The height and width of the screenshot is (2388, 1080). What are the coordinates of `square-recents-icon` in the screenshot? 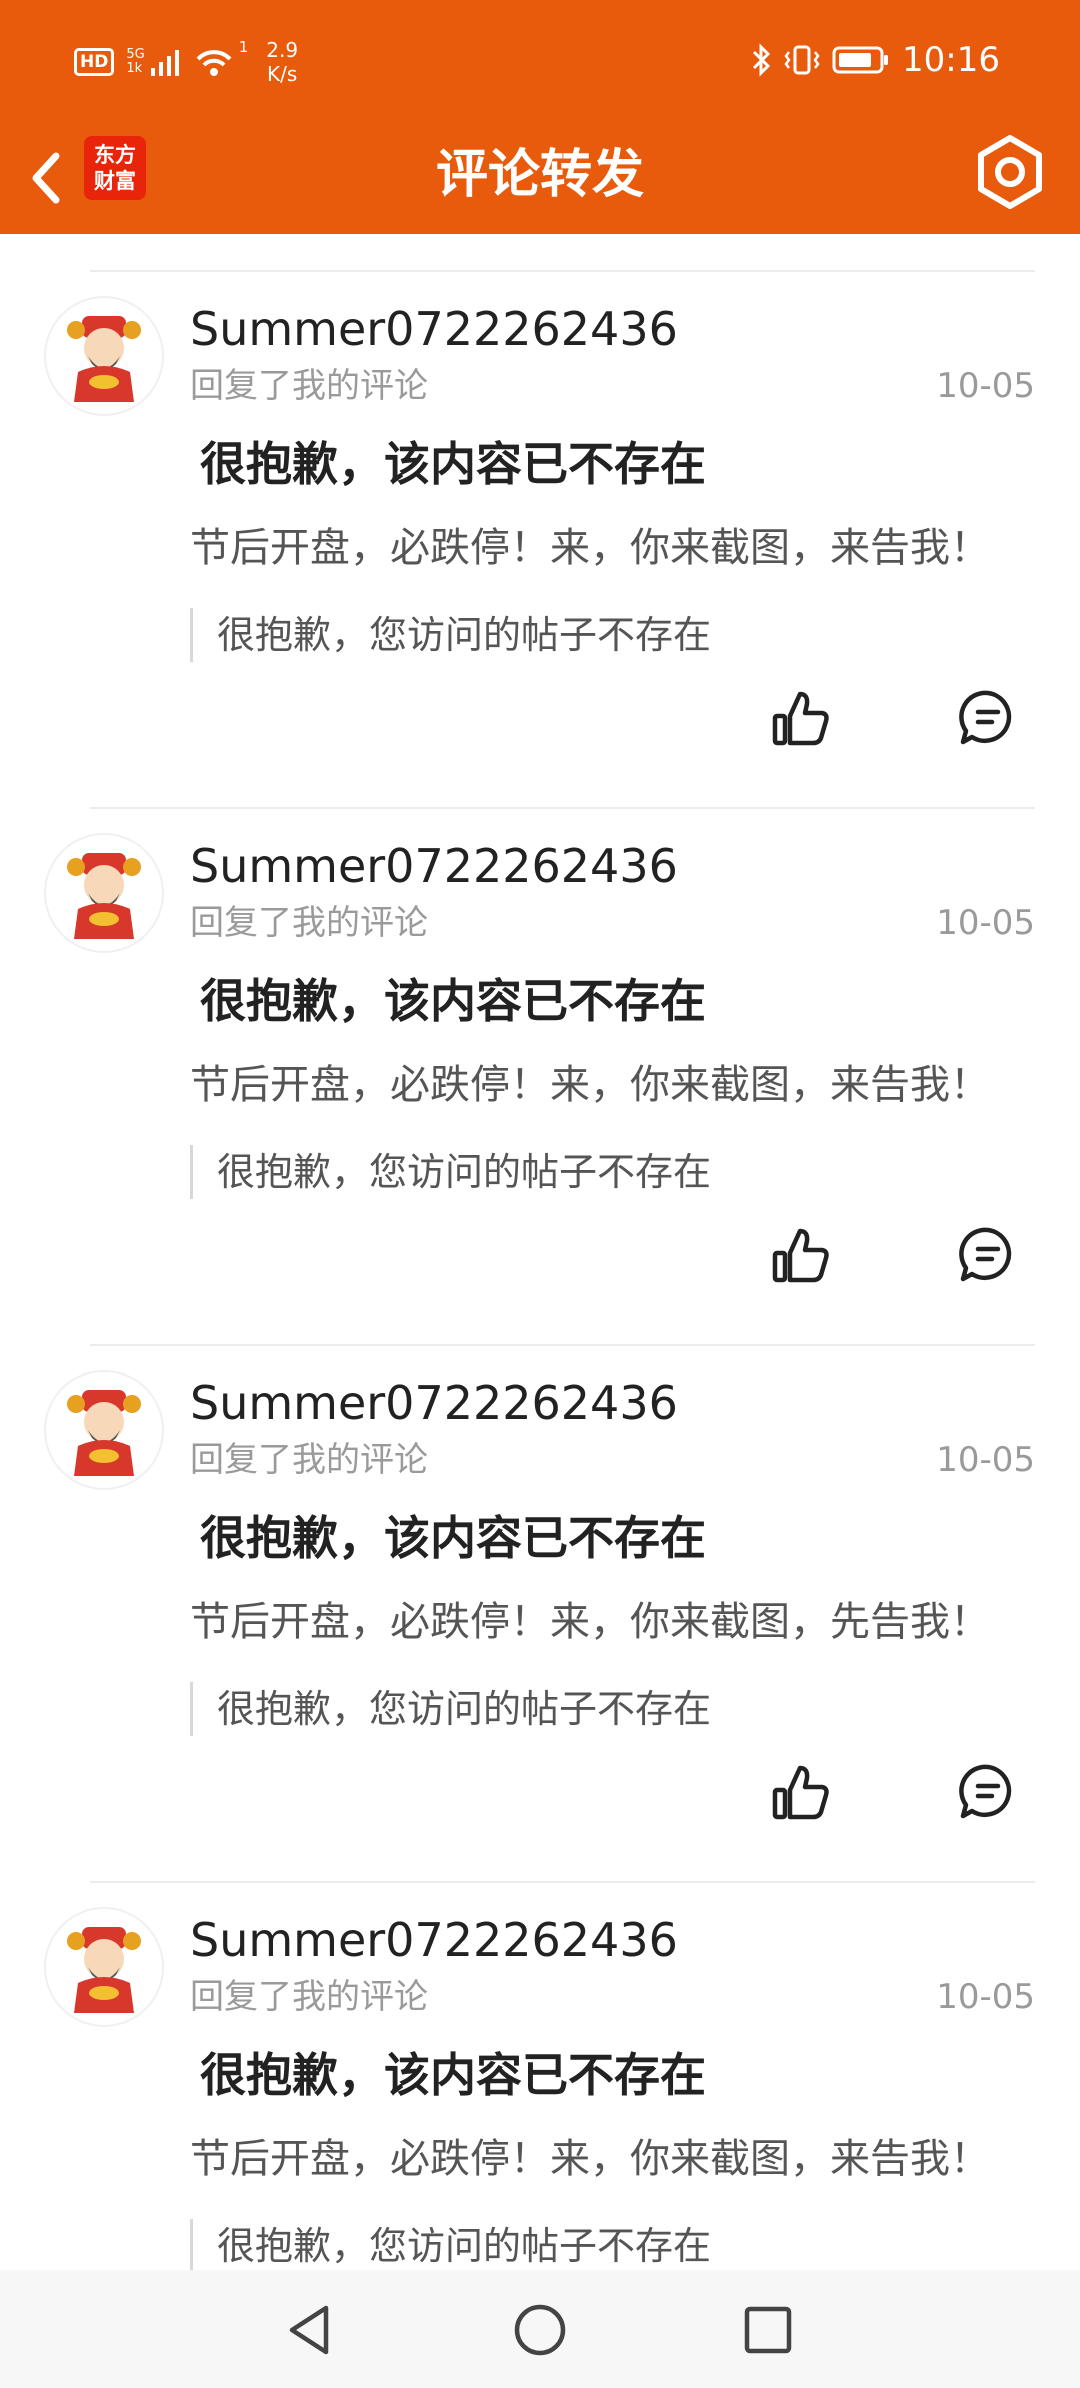 It's located at (768, 2330).